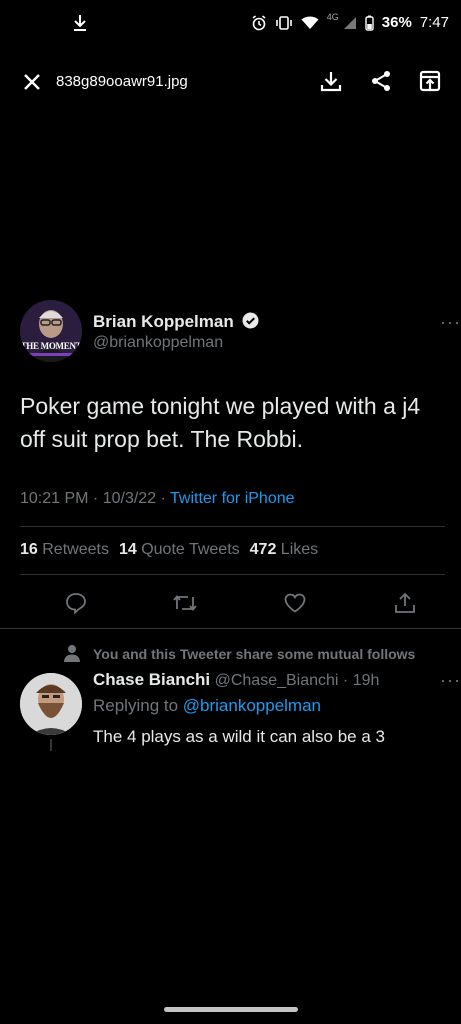 The height and width of the screenshot is (1024, 461). Describe the element at coordinates (277, 680) in the screenshot. I see `reply-author-handle: @Chase_Bianchi` at that location.